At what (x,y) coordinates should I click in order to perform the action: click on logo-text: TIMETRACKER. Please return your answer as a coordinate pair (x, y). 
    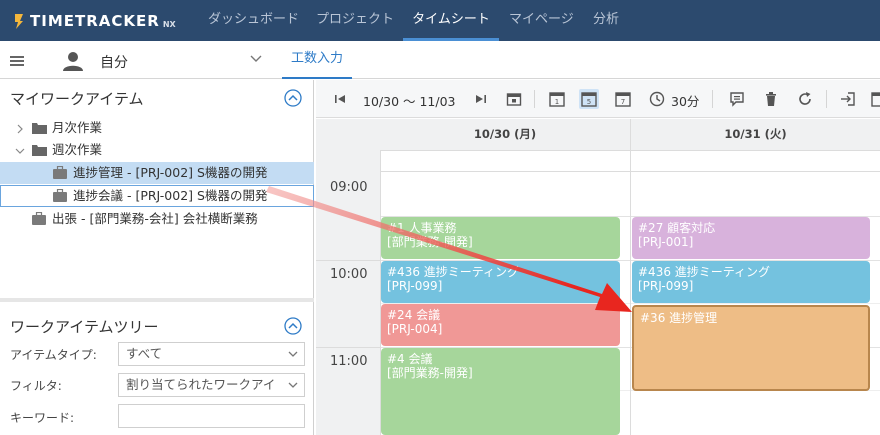
    Looking at the image, I should click on (95, 21).